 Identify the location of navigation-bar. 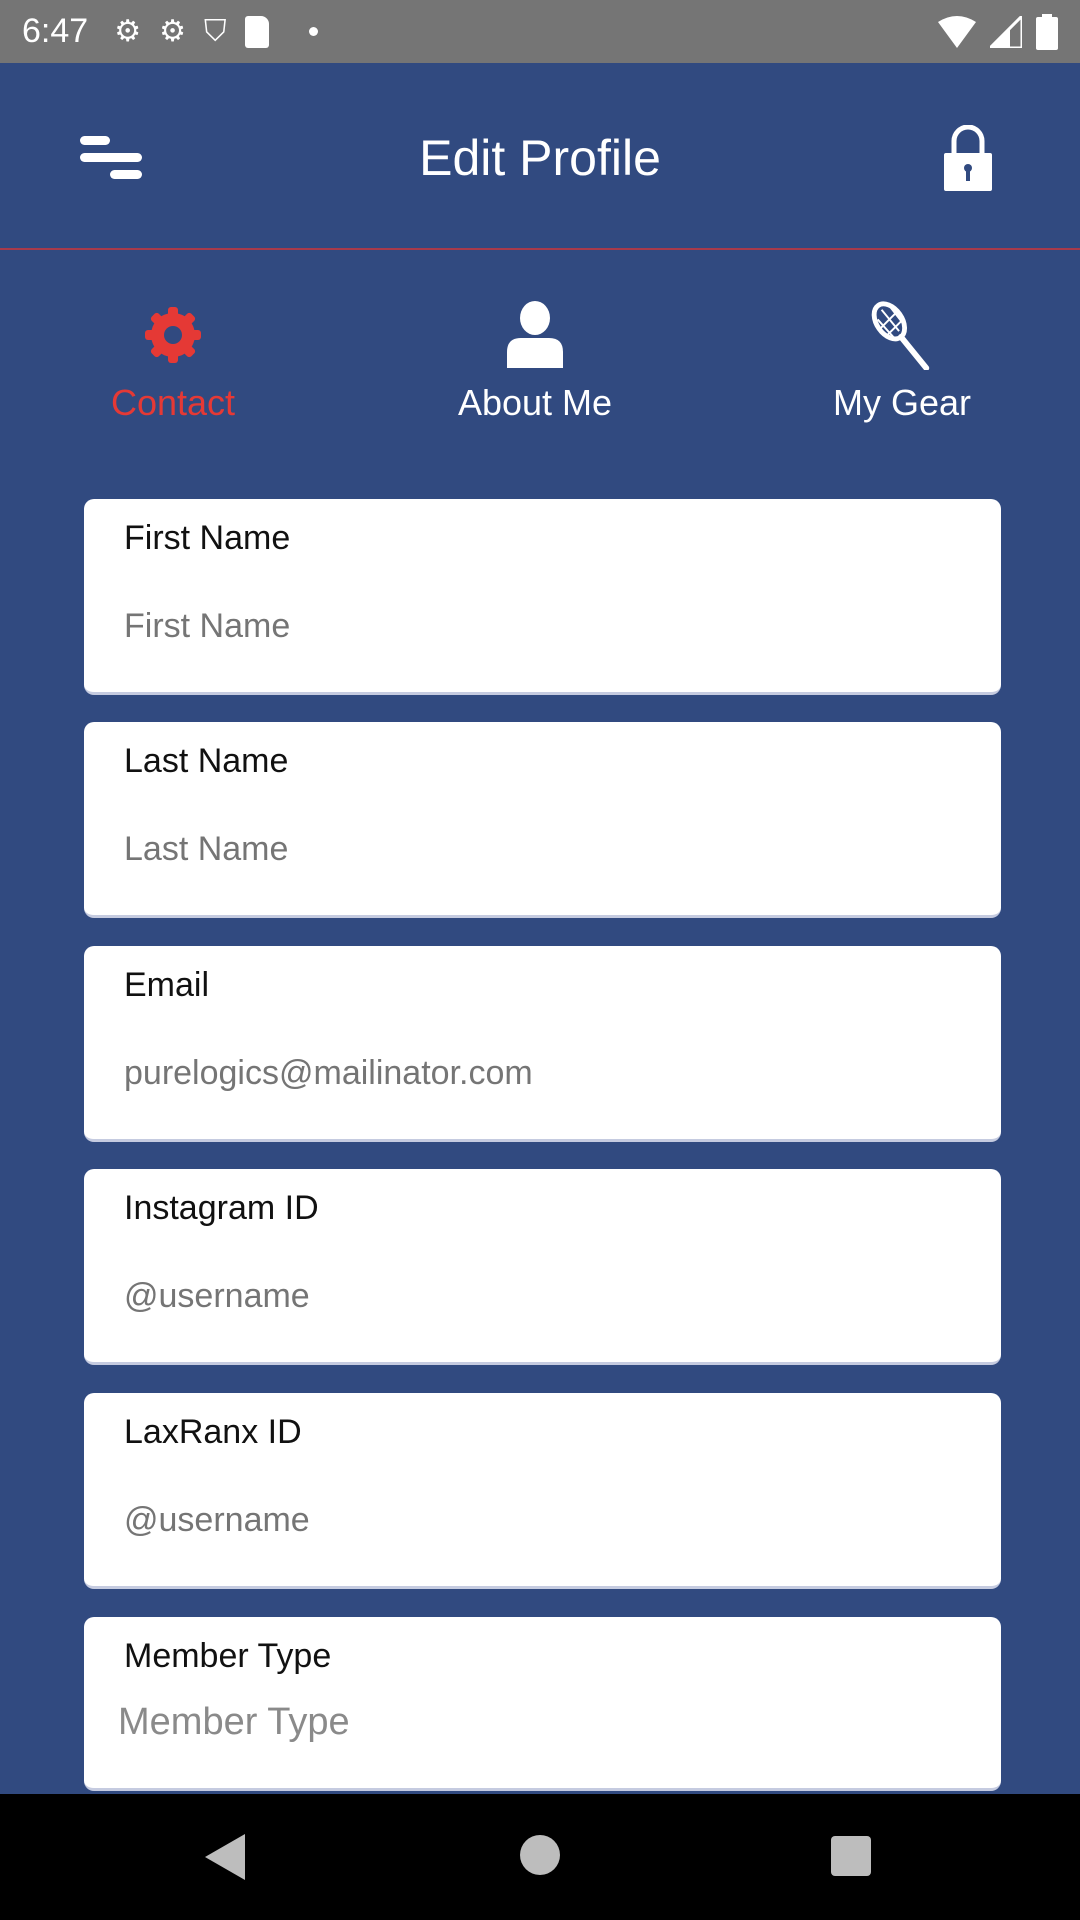
(540, 1857).